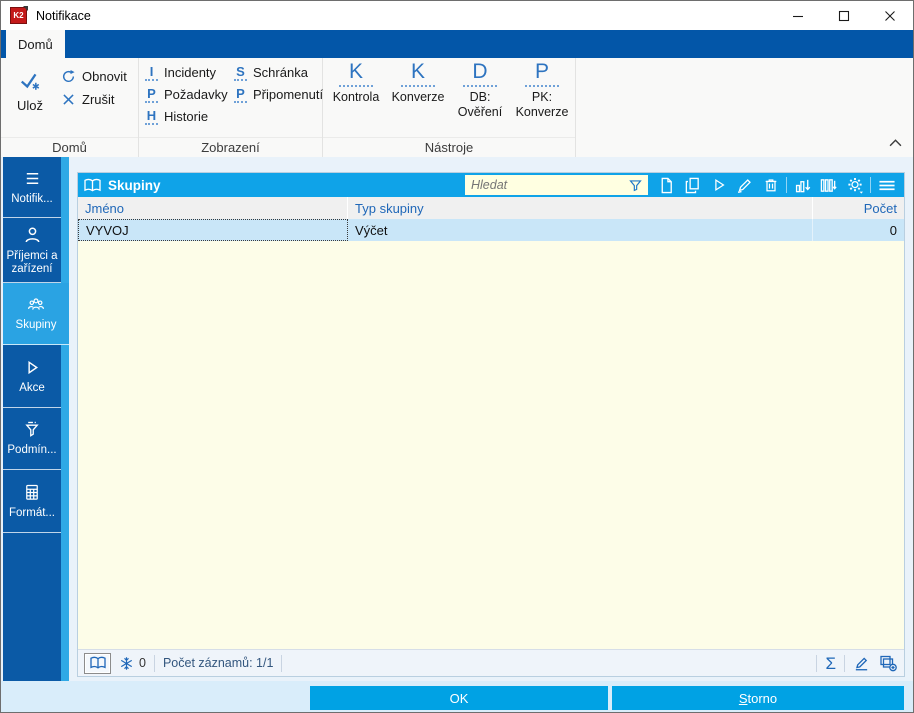  What do you see at coordinates (134, 185) in the screenshot?
I see `panel-title: Skupiny` at bounding box center [134, 185].